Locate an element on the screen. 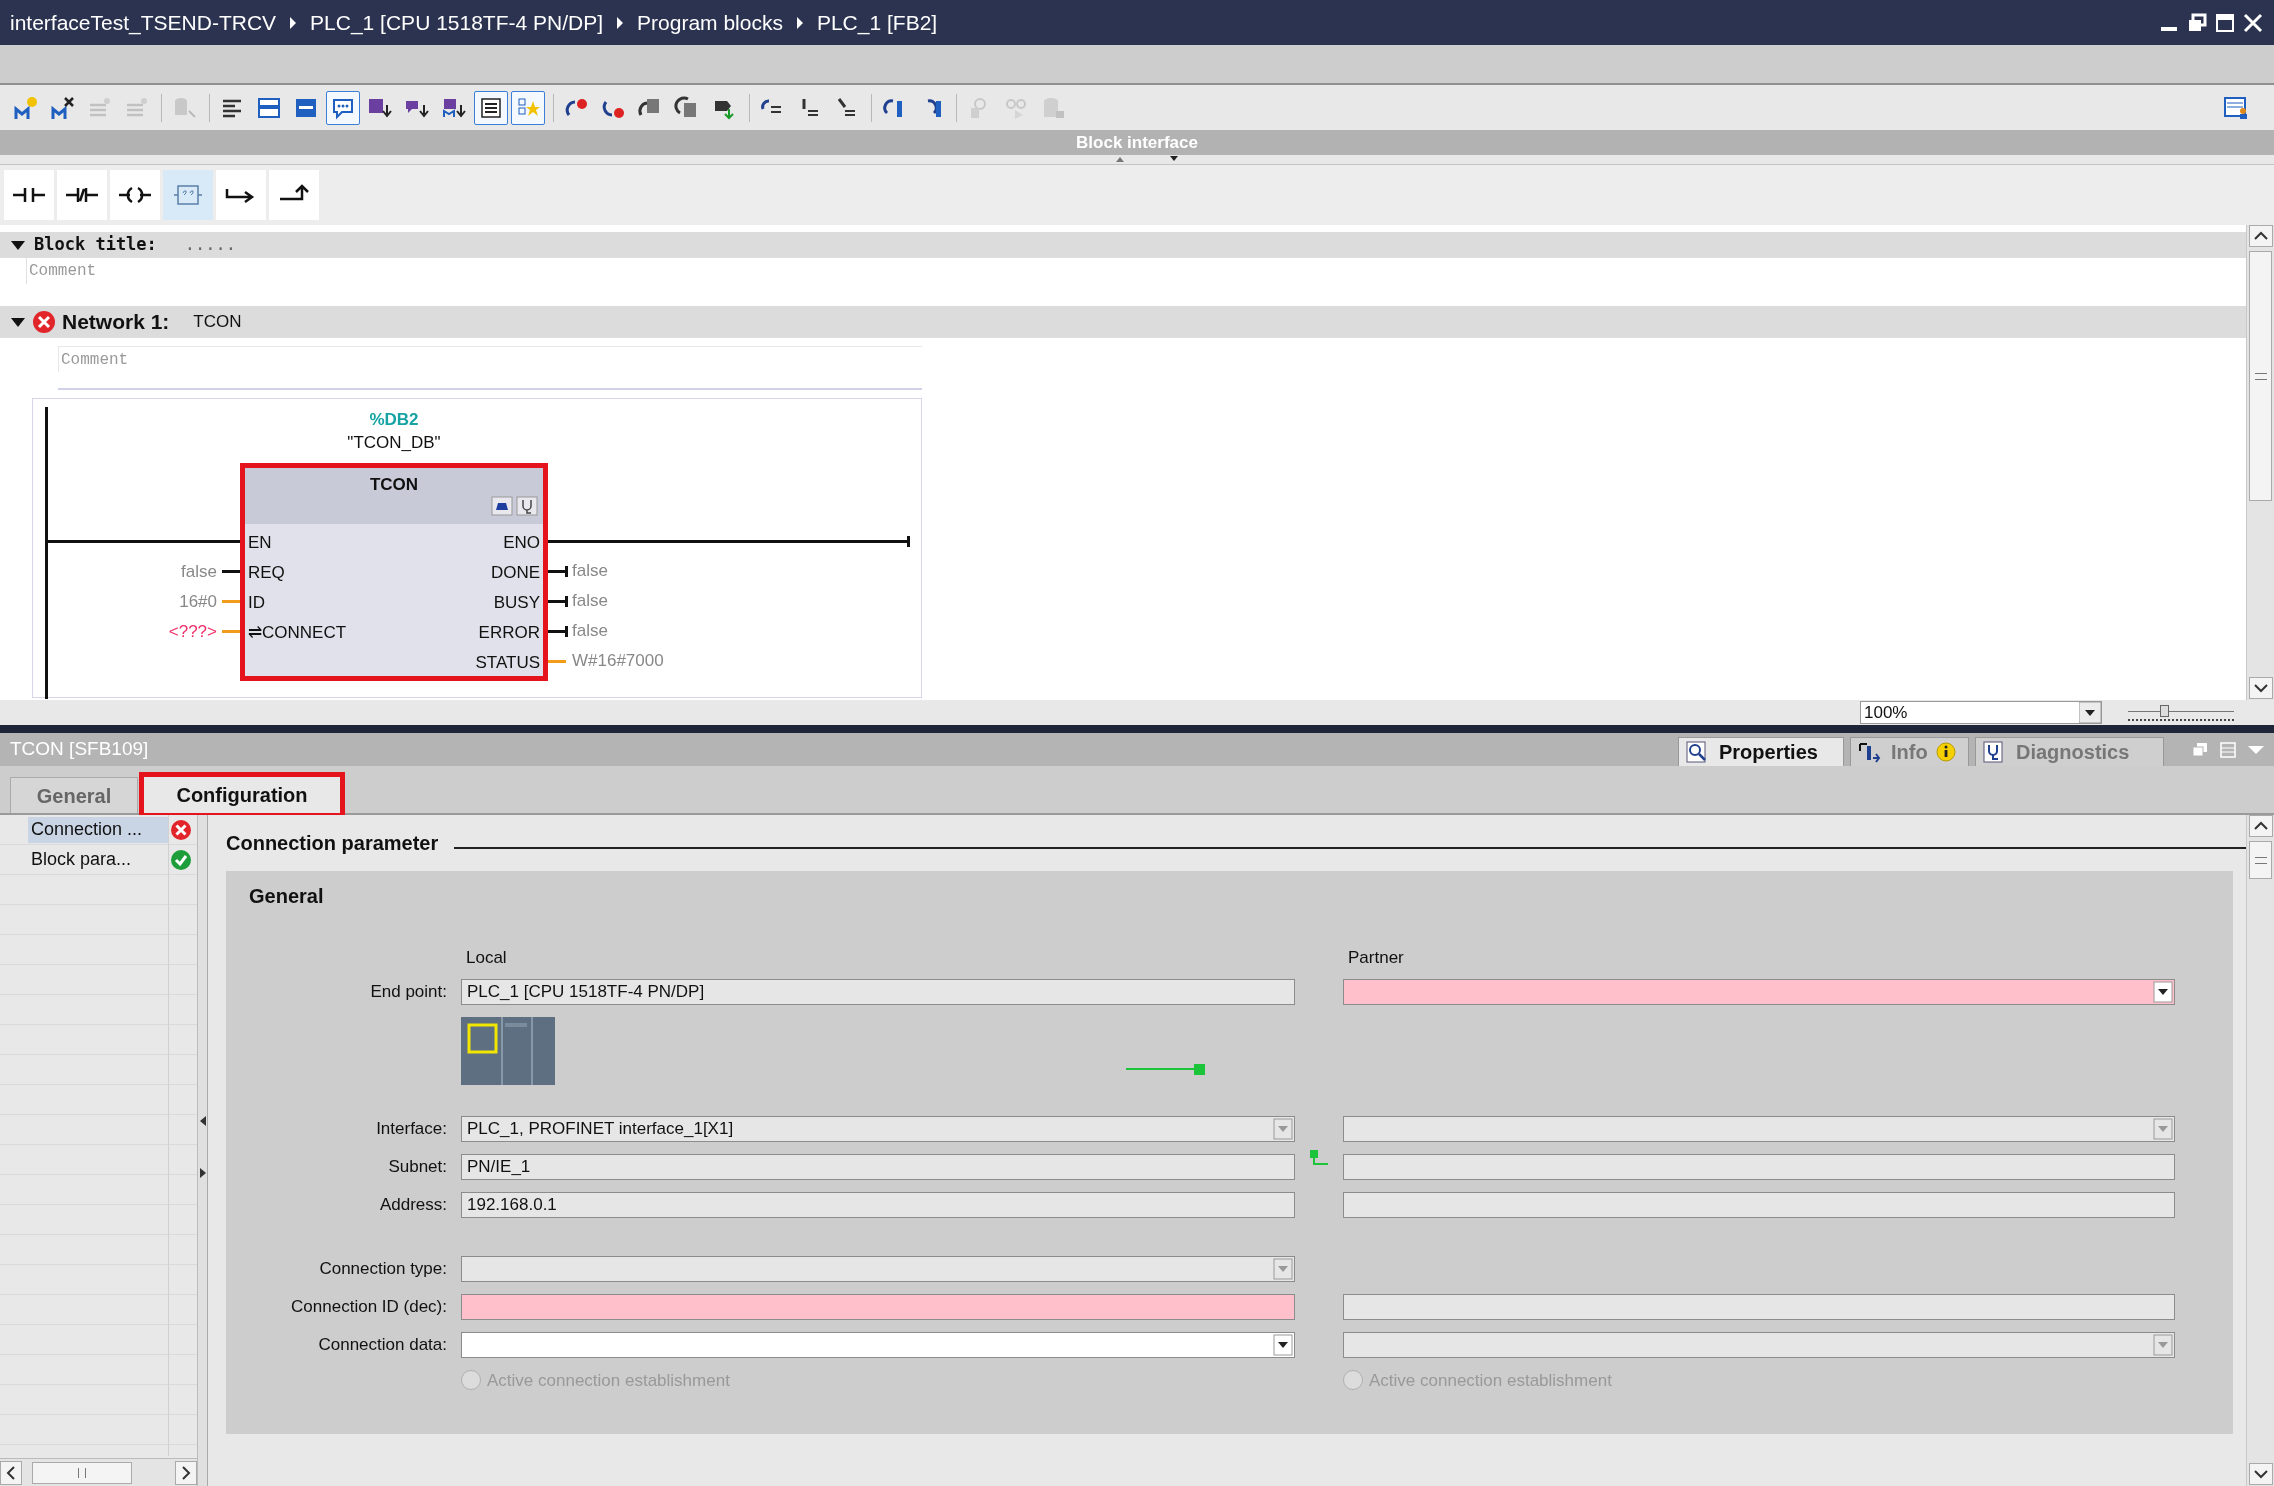 The image size is (2274, 1486). breadcrumb-item: PLC_1 [CPU 1518TF-4 PN/DP] is located at coordinates (457, 22).